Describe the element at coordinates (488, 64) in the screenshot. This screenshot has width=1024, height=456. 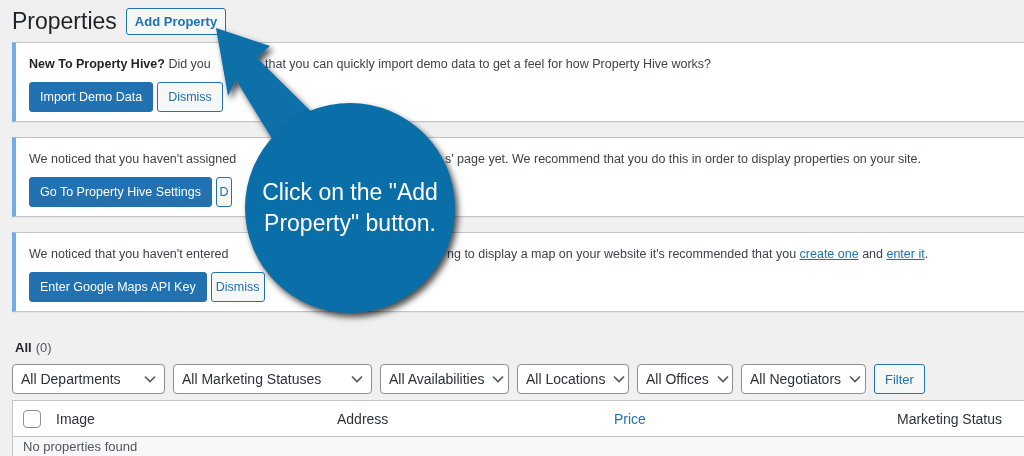
I see `notice-text: that you can quickly import demo data to get a feel for how Property Hive works?` at that location.